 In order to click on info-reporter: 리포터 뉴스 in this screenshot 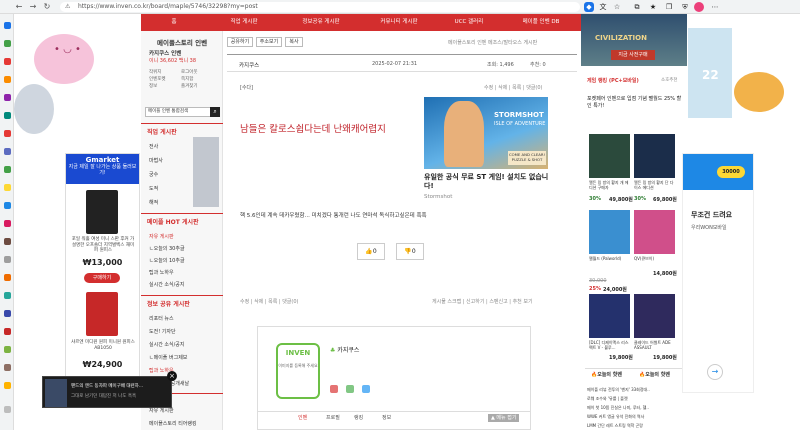, I will do `click(161, 318)`.